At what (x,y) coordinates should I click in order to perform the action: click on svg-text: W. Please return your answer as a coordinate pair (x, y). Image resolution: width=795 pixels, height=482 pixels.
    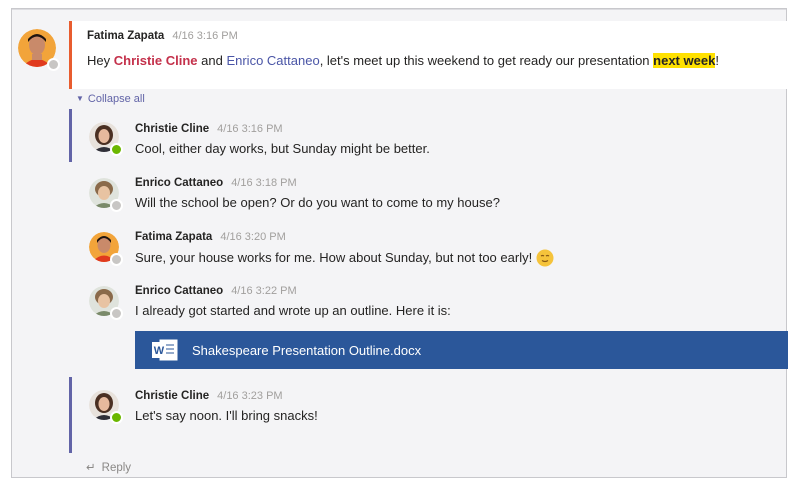
    Looking at the image, I should click on (159, 351).